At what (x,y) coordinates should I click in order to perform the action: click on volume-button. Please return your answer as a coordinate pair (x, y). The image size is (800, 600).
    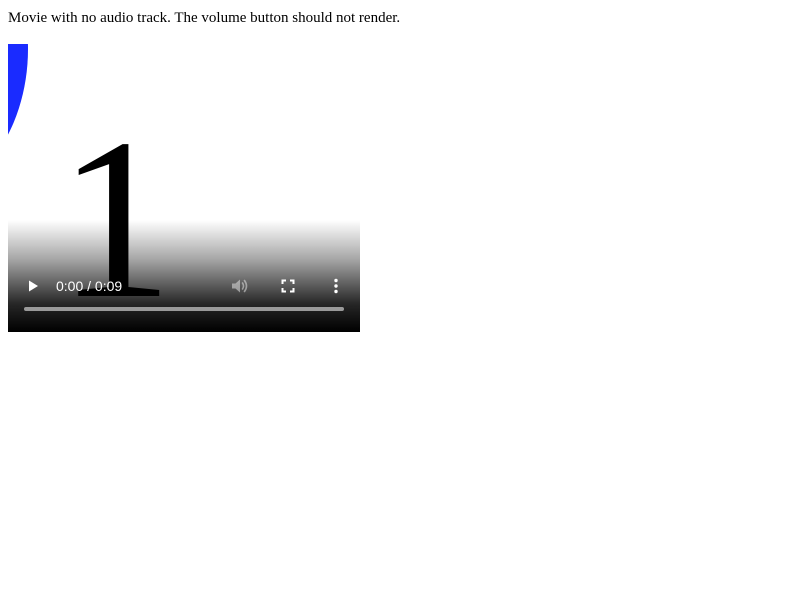
    Looking at the image, I should click on (240, 286).